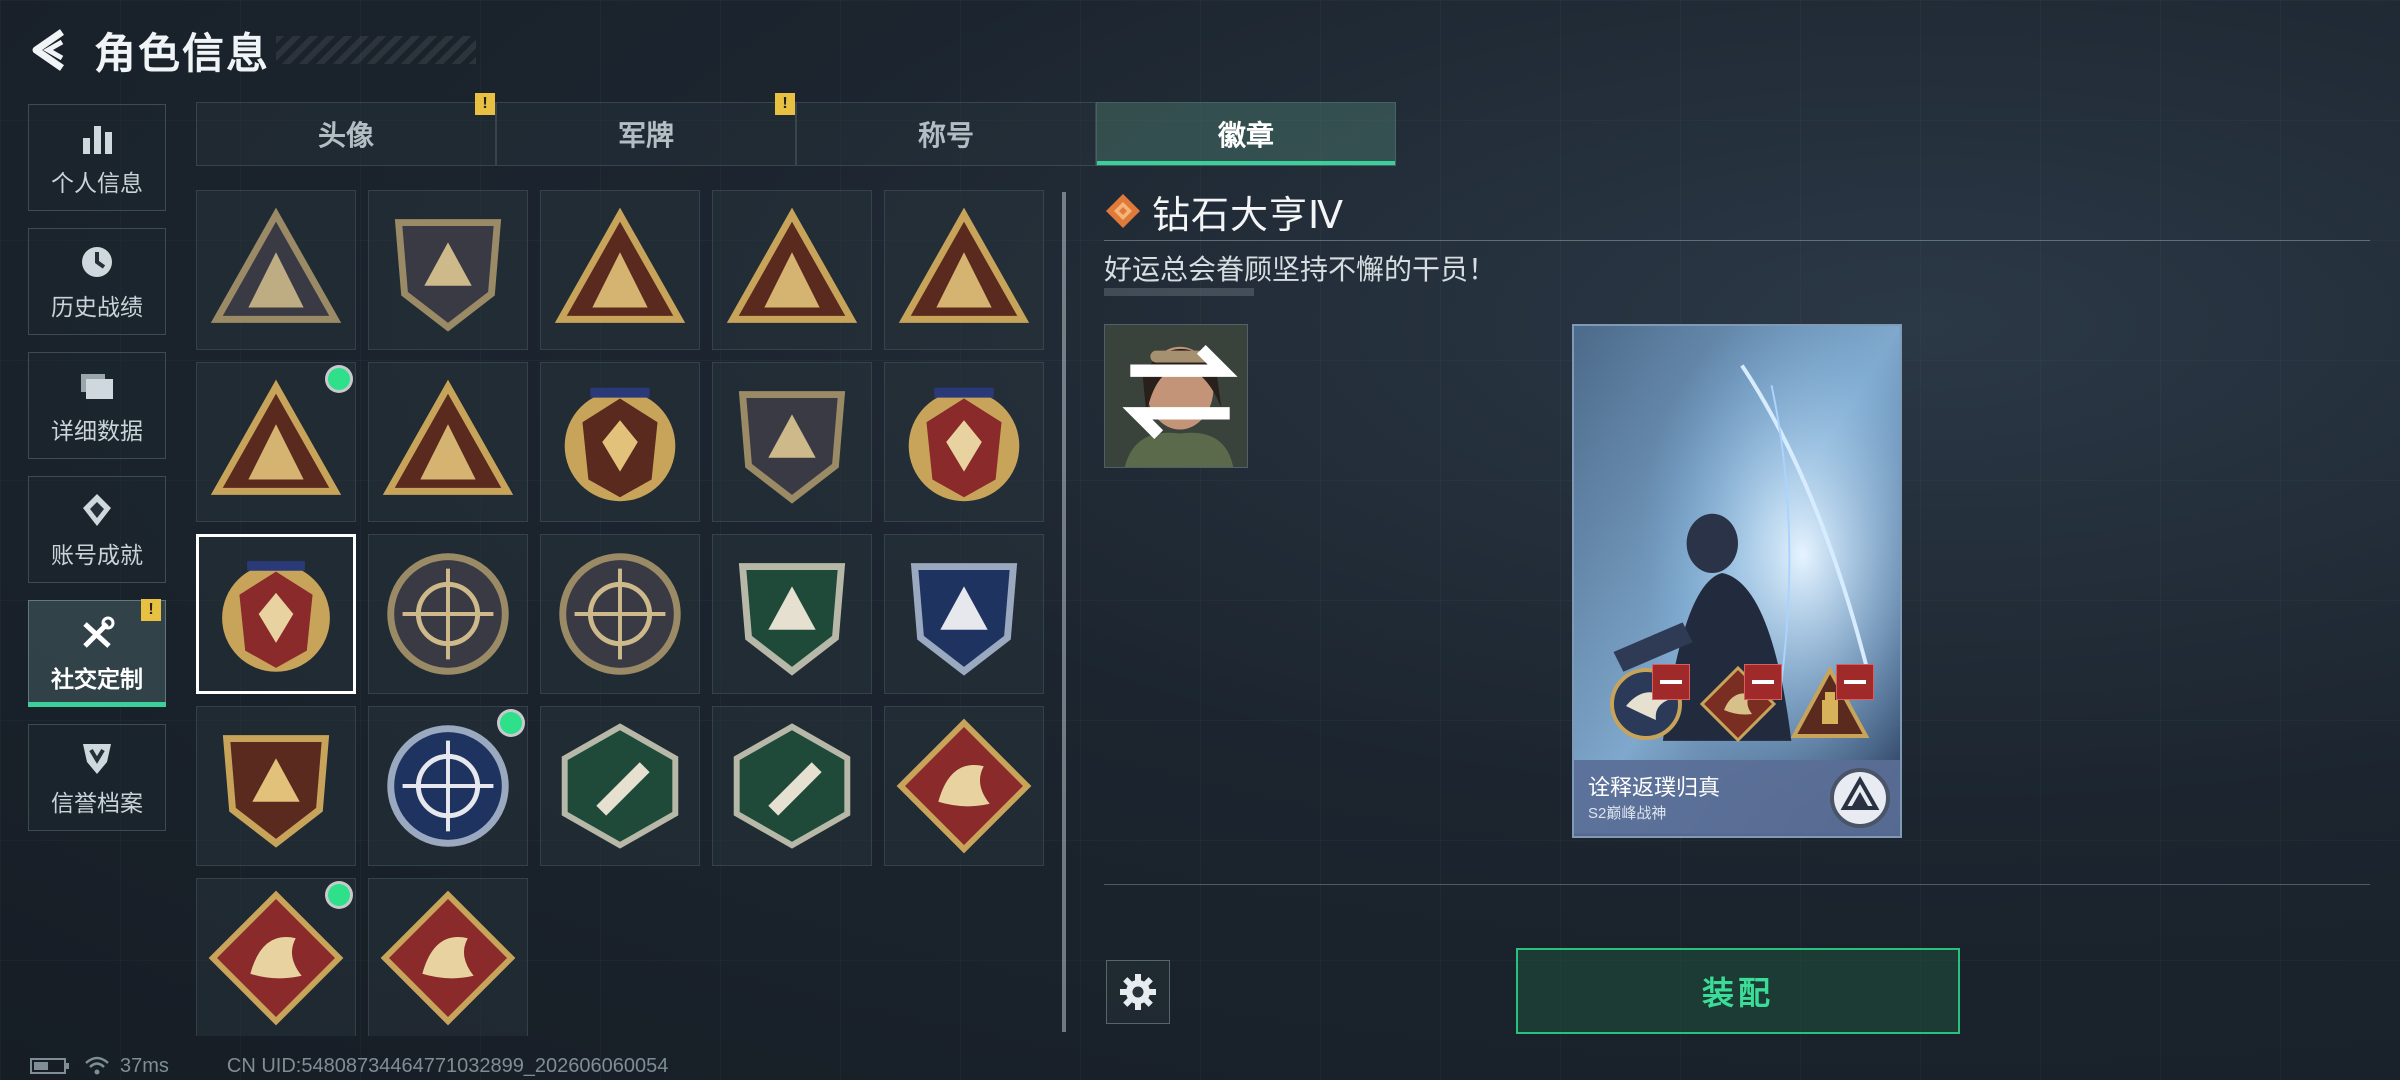 The height and width of the screenshot is (1080, 2400). I want to click on swap-icon, so click(1178, 393).